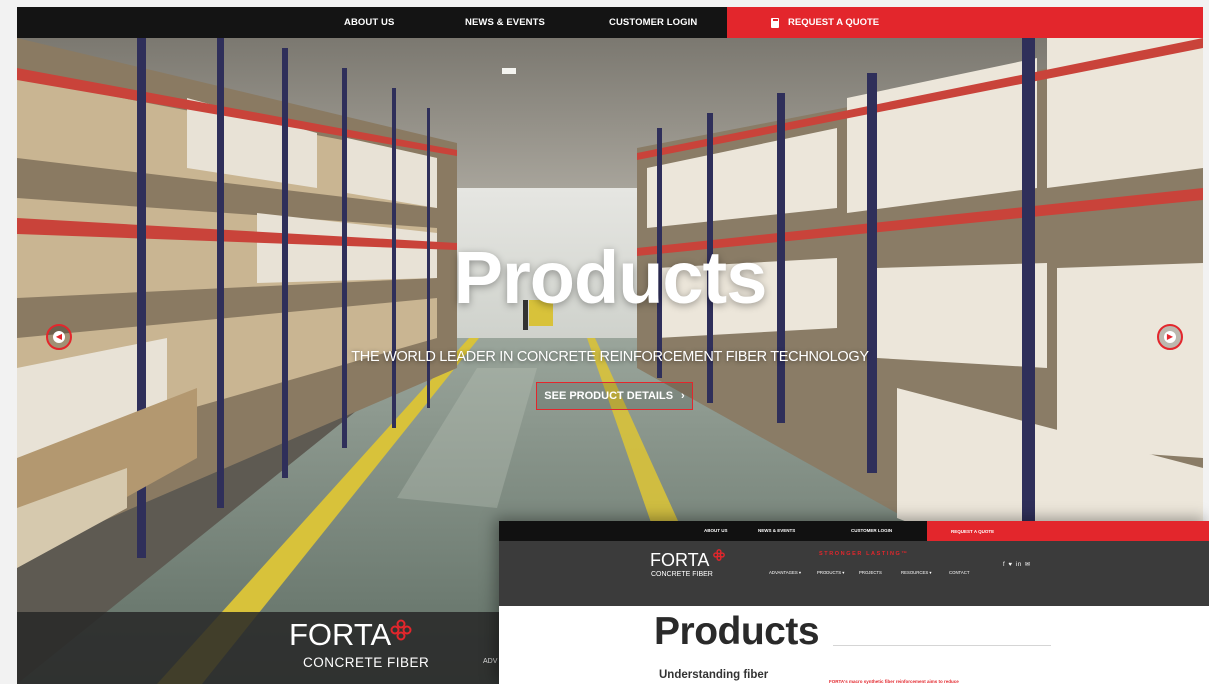  I want to click on see-product-details-button: SEE PRODUCT DETAILS ›, so click(614, 396).